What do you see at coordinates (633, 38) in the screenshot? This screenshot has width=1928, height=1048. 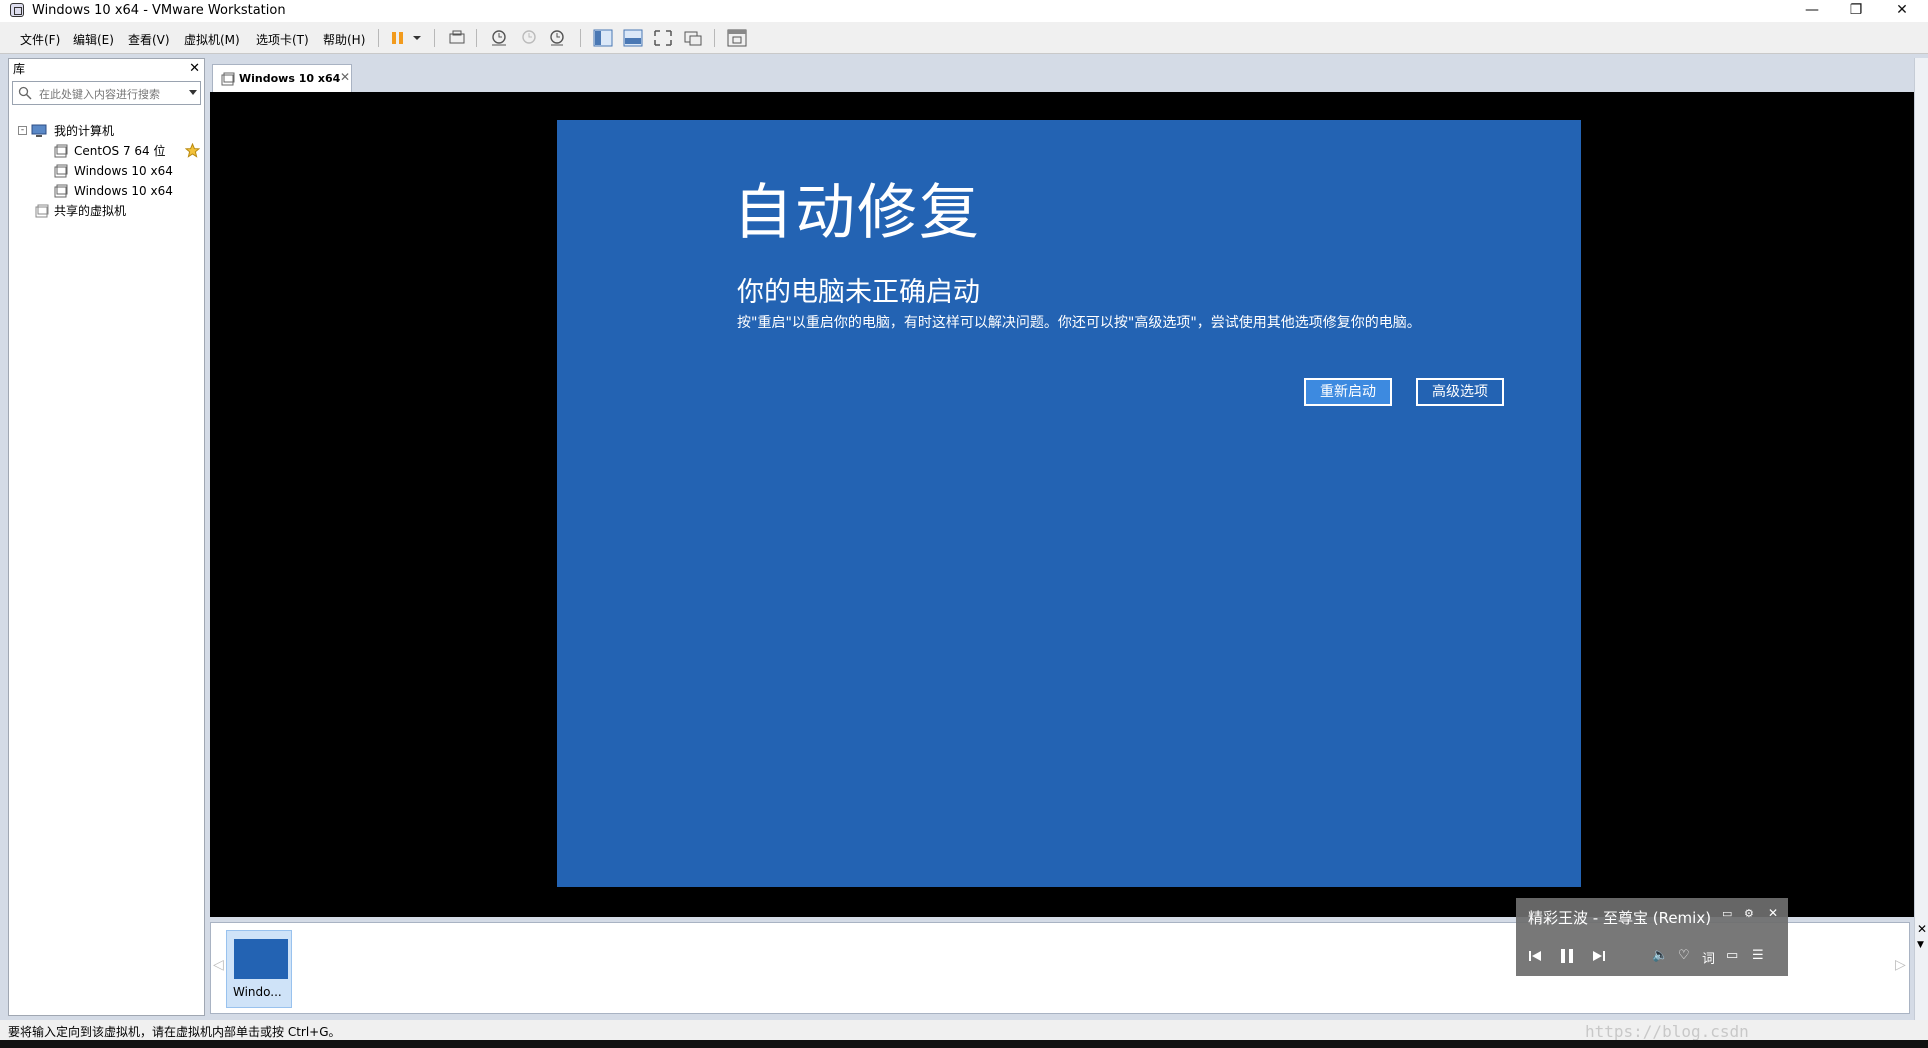 I see `show-thumbnail-bar-icon` at bounding box center [633, 38].